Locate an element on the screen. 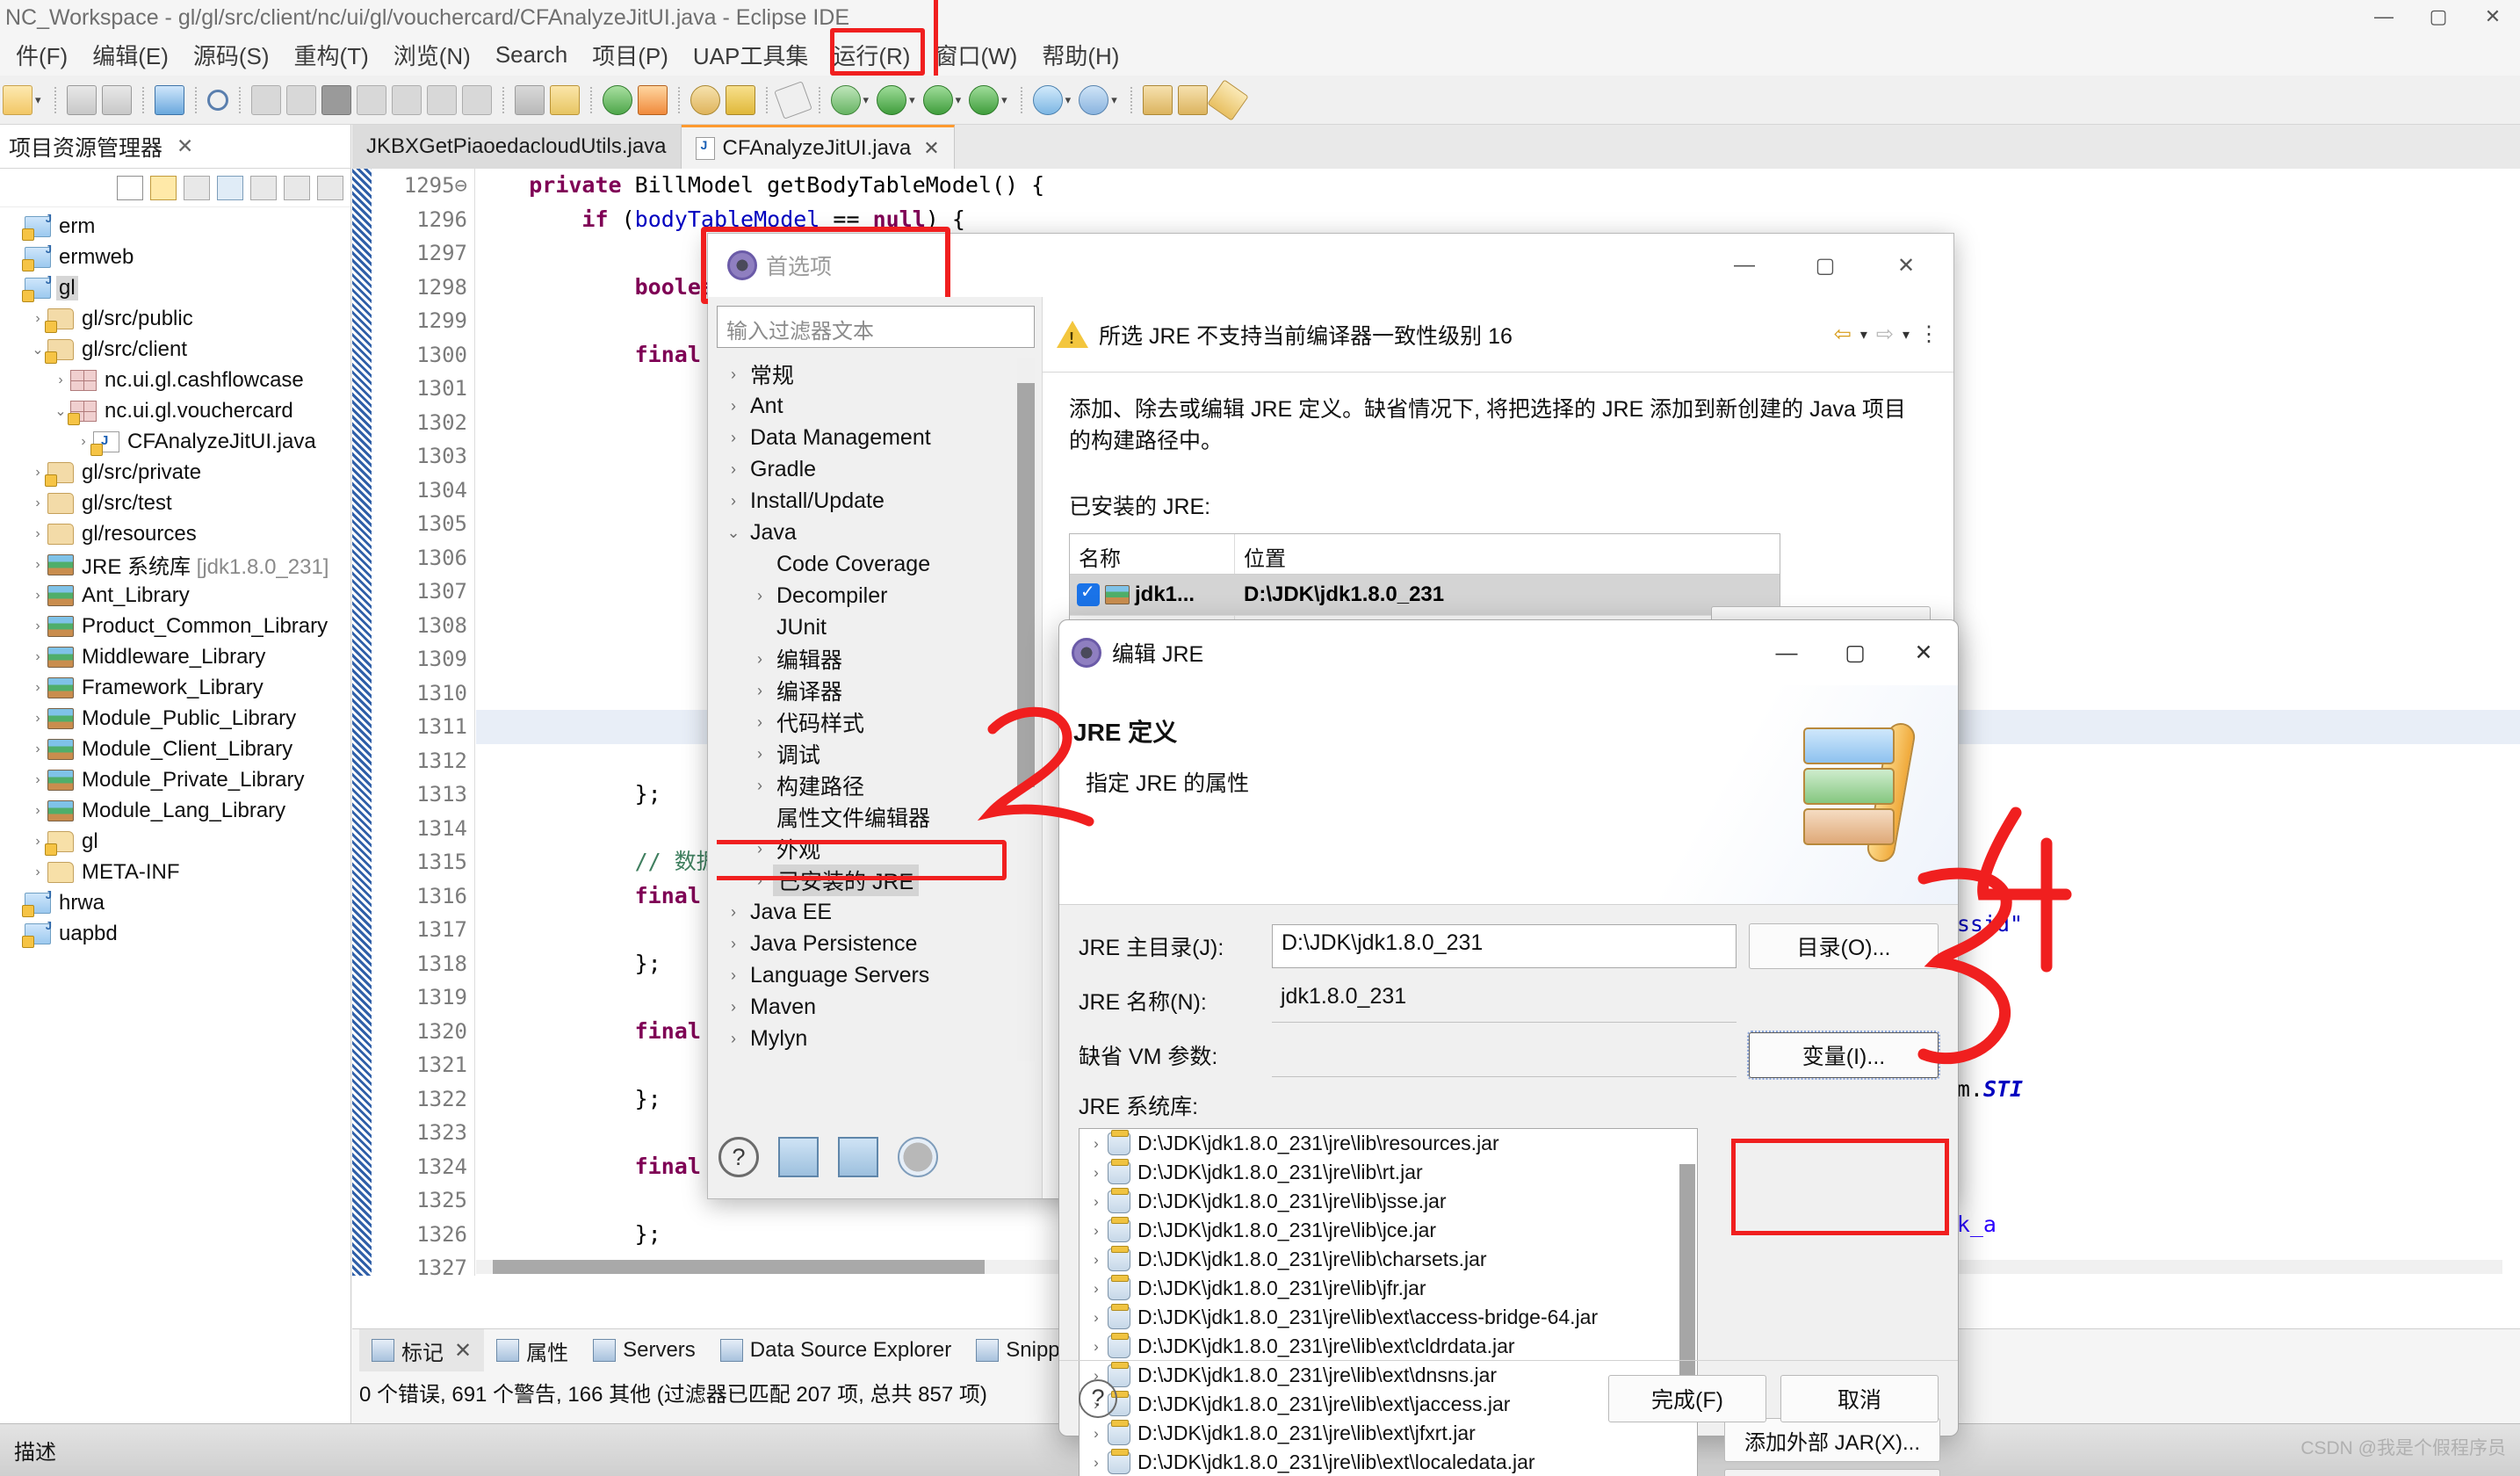 This screenshot has width=2520, height=1476. run-icon is located at coordinates (892, 99).